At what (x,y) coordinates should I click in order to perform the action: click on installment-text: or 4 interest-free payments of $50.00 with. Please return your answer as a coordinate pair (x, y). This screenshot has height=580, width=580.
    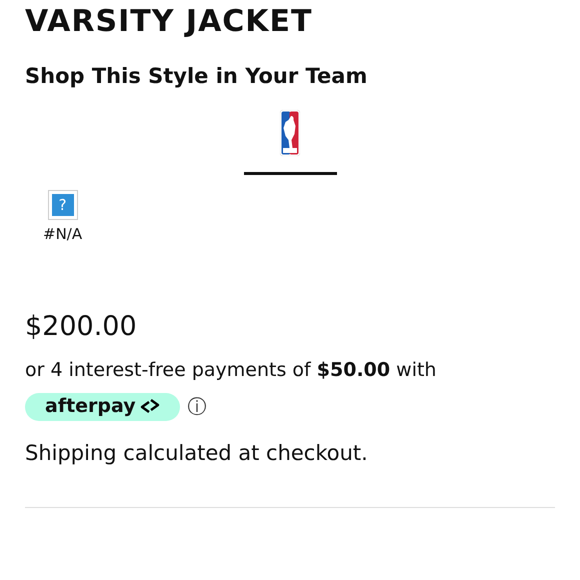
    Looking at the image, I should click on (231, 370).